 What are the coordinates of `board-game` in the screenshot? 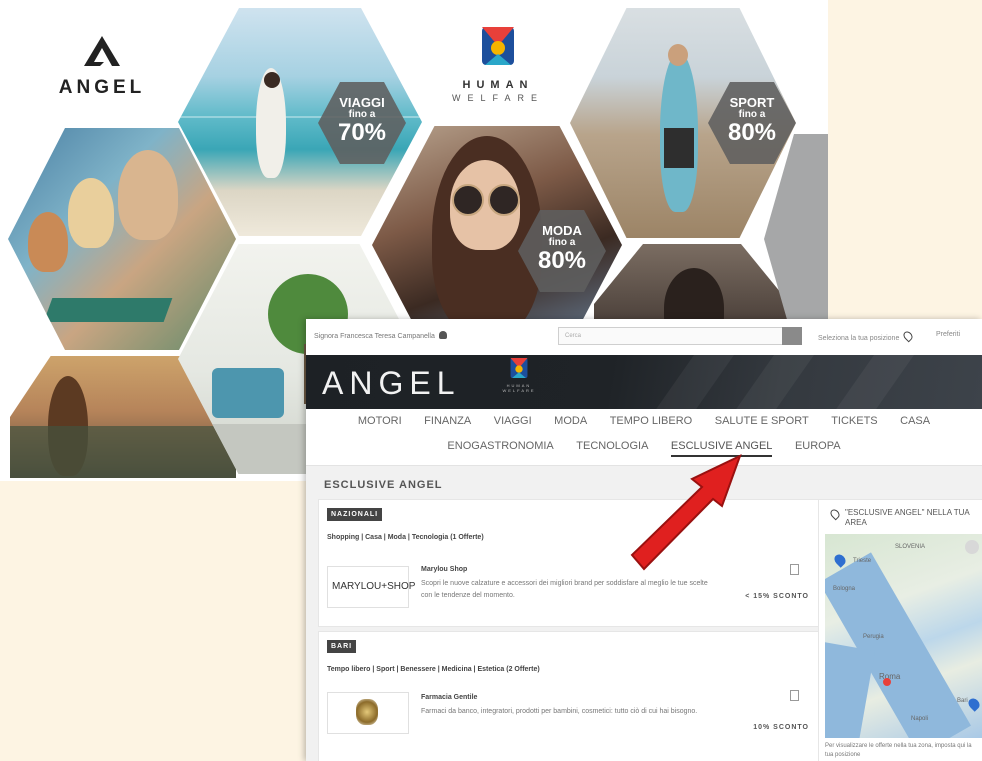 It's located at (108, 310).